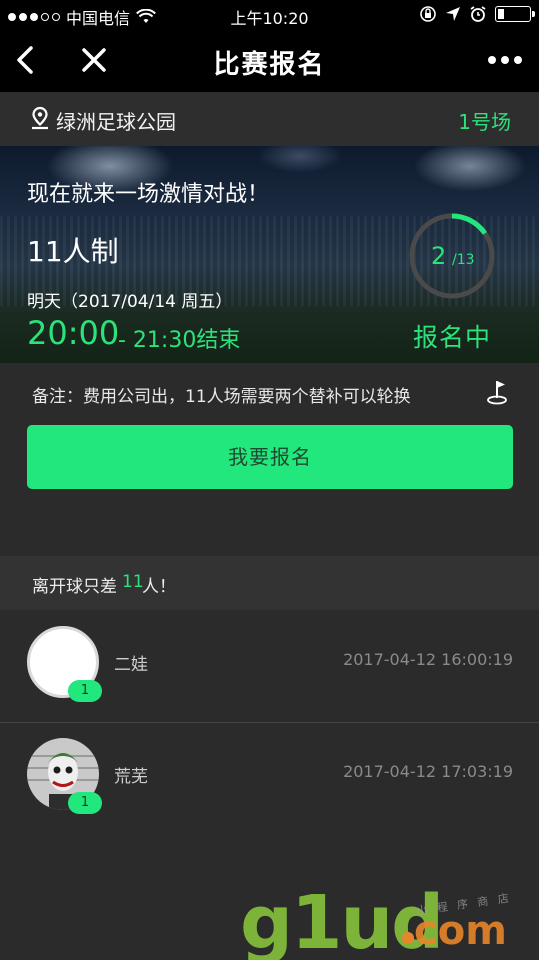 This screenshot has height=960, width=539. I want to click on match-end-time: - 21:30结束, so click(179, 340).